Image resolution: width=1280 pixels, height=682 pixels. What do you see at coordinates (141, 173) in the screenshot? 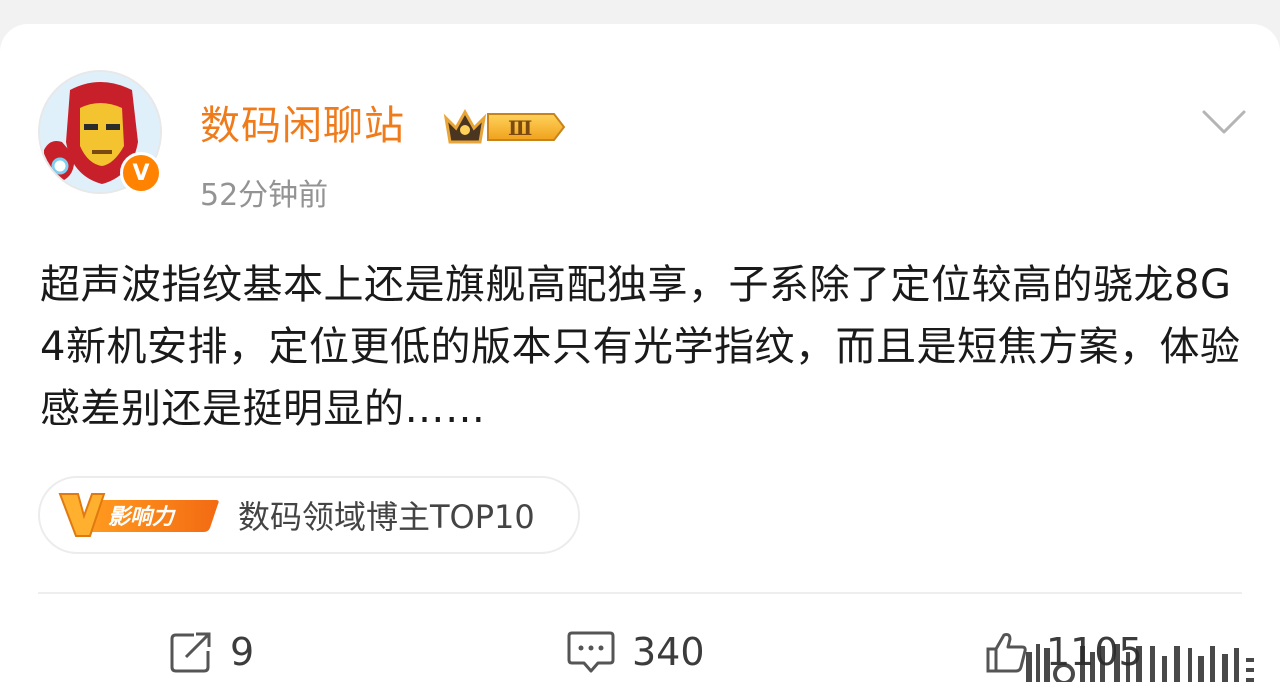
I see `verified-badge-icon: V` at bounding box center [141, 173].